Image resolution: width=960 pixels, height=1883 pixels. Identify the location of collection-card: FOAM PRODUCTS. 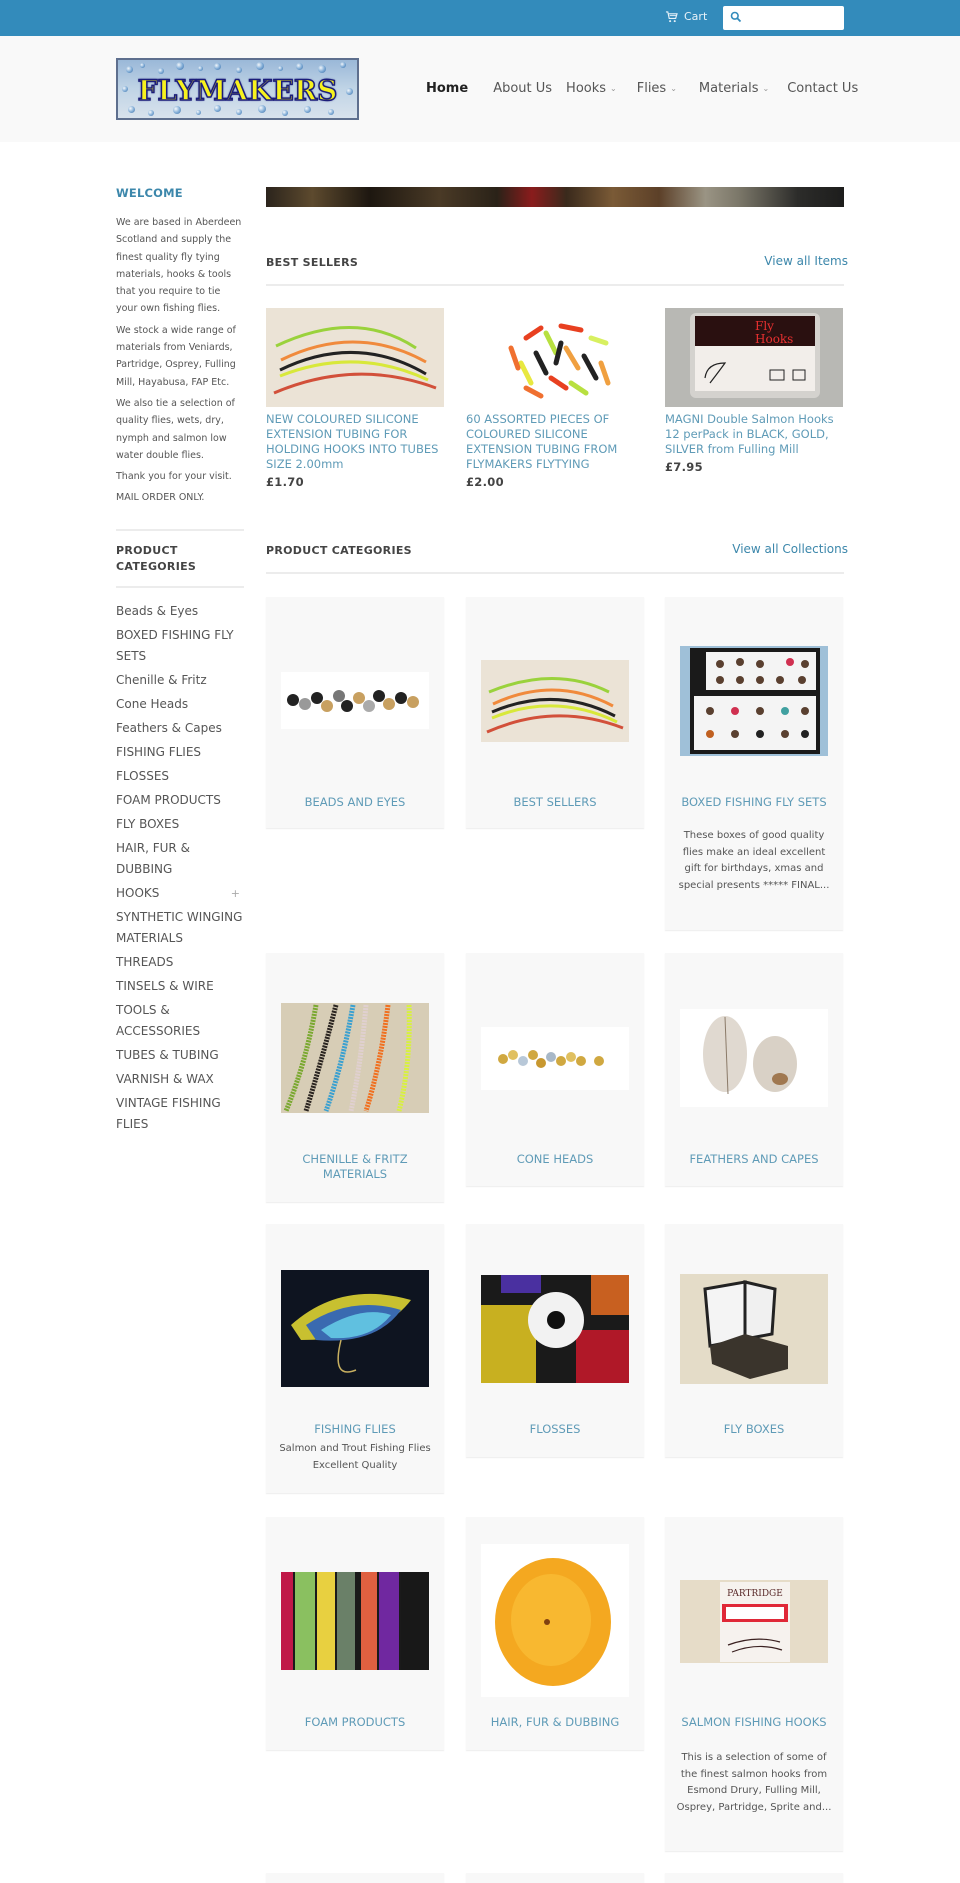
(355, 1633).